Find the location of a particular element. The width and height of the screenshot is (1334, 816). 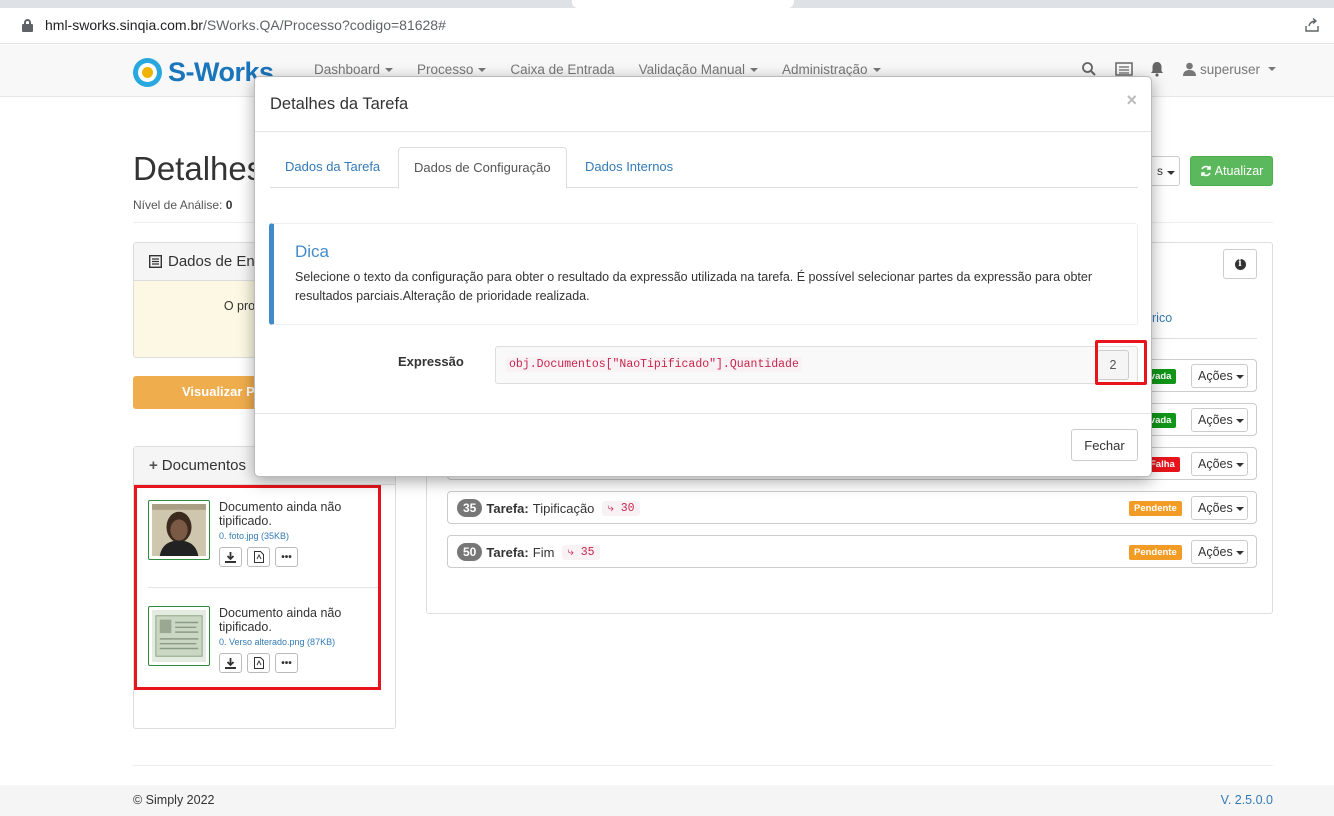

username: superuser is located at coordinates (1229, 69).